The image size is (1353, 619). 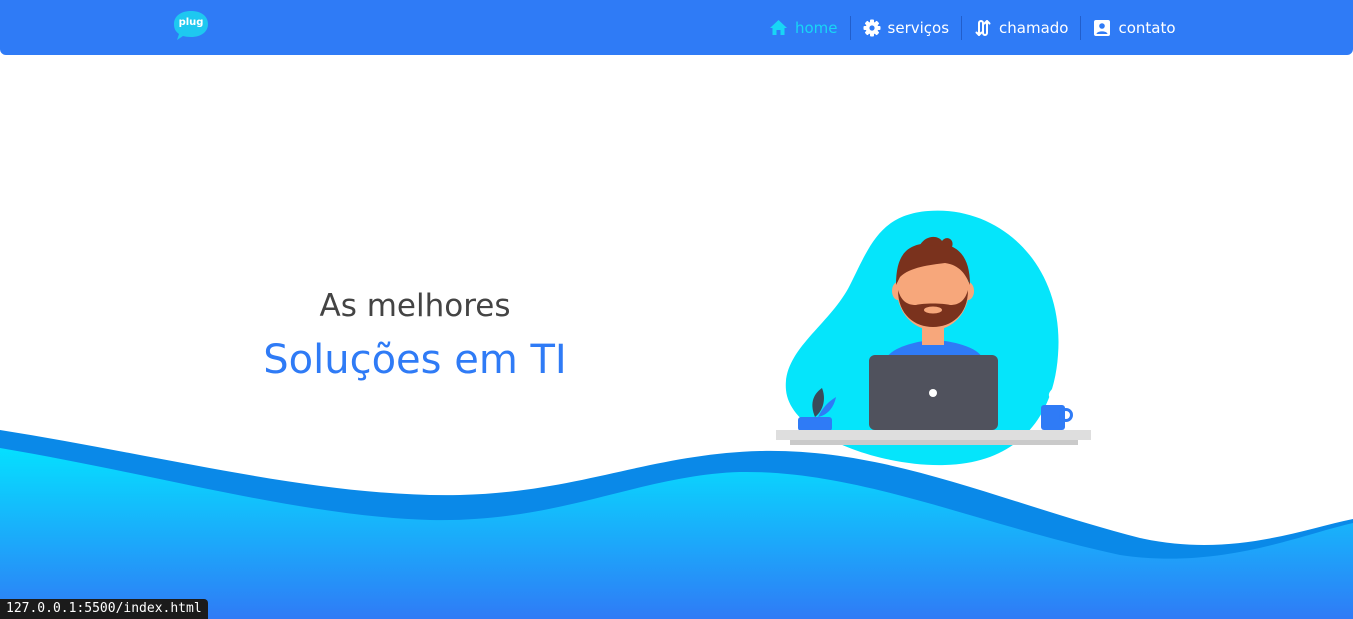 I want to click on home-icon, so click(x=778, y=27).